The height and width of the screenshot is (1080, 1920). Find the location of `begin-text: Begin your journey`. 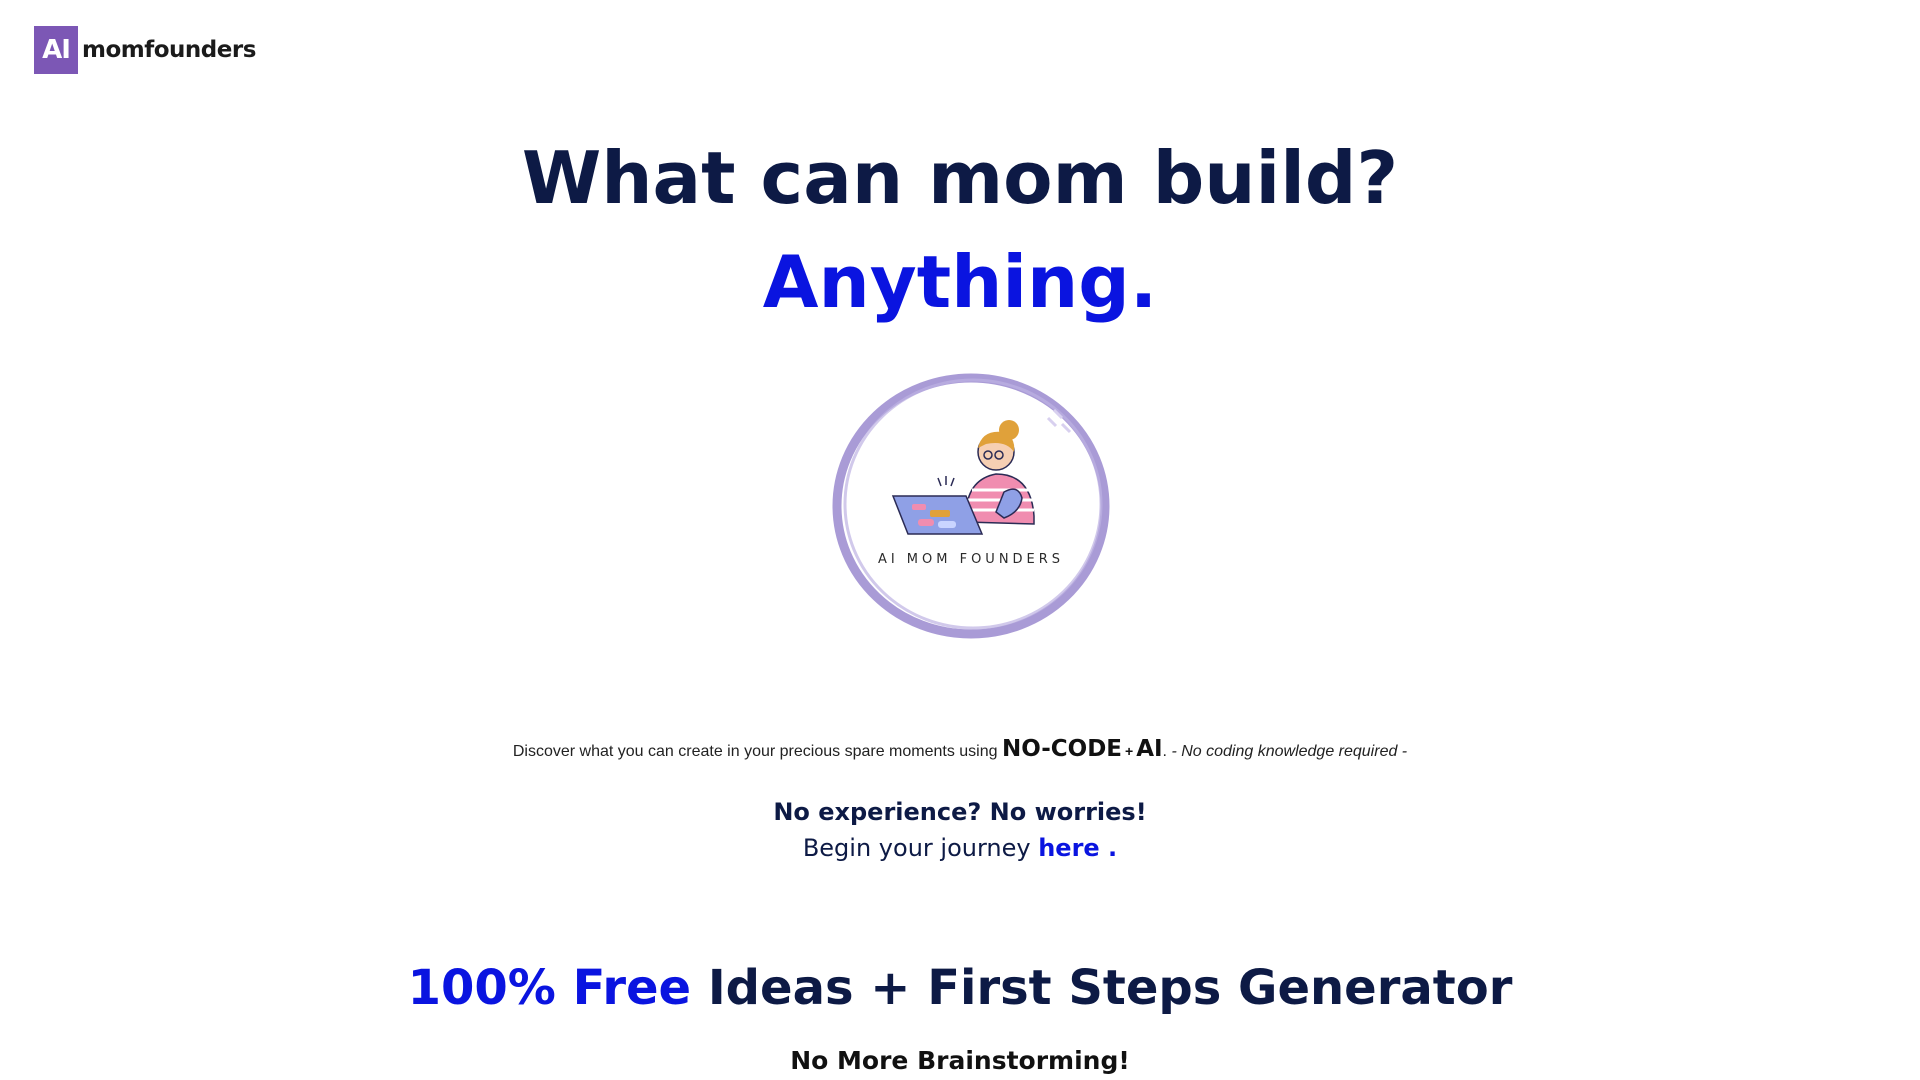

begin-text: Begin your journey is located at coordinates (920, 848).